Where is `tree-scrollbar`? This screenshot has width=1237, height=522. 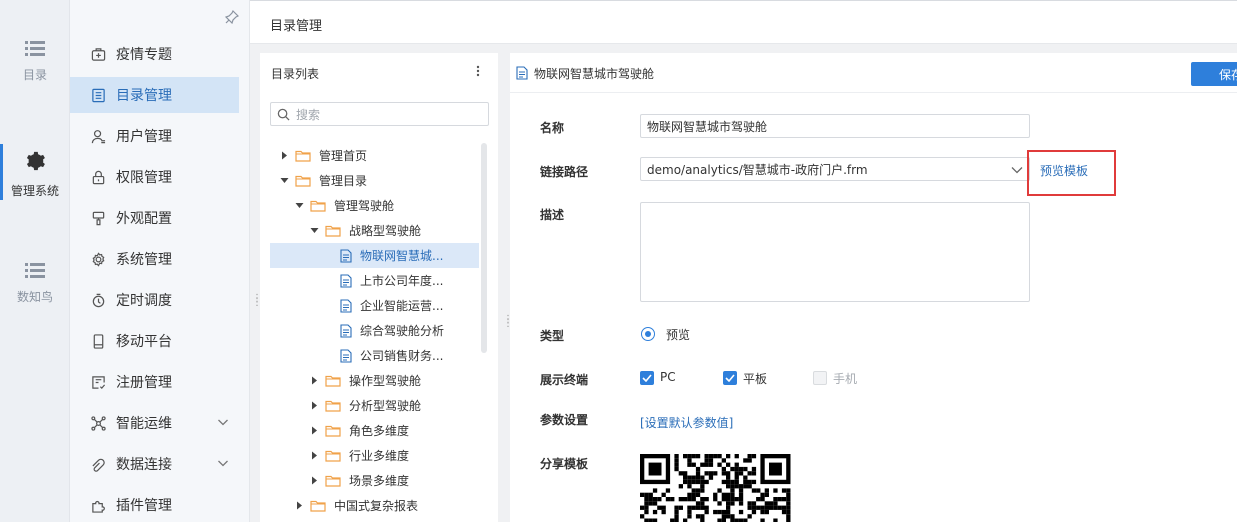 tree-scrollbar is located at coordinates (484, 248).